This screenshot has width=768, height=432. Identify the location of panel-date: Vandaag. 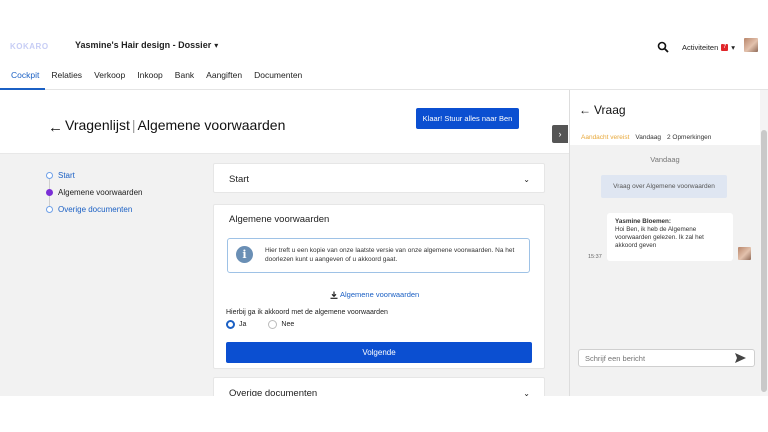
(648, 137).